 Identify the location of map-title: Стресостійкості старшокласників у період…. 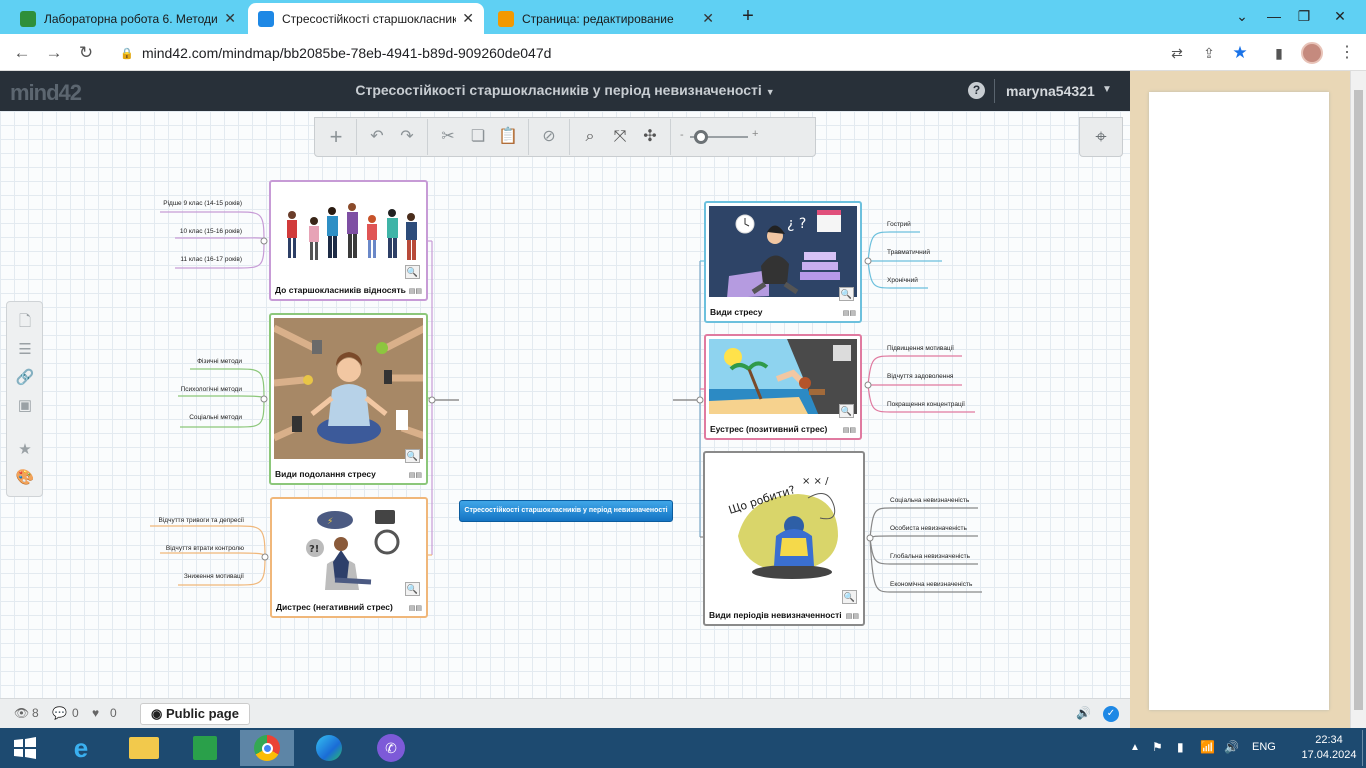
(565, 90).